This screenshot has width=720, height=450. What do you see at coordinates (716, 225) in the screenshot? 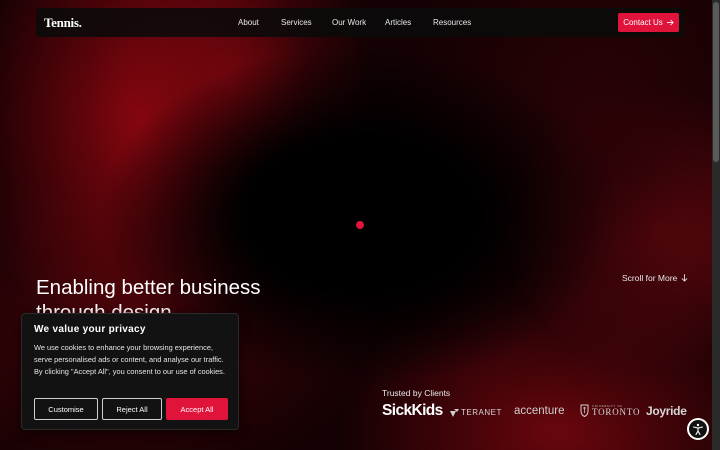
I see `page-scrollbar` at bounding box center [716, 225].